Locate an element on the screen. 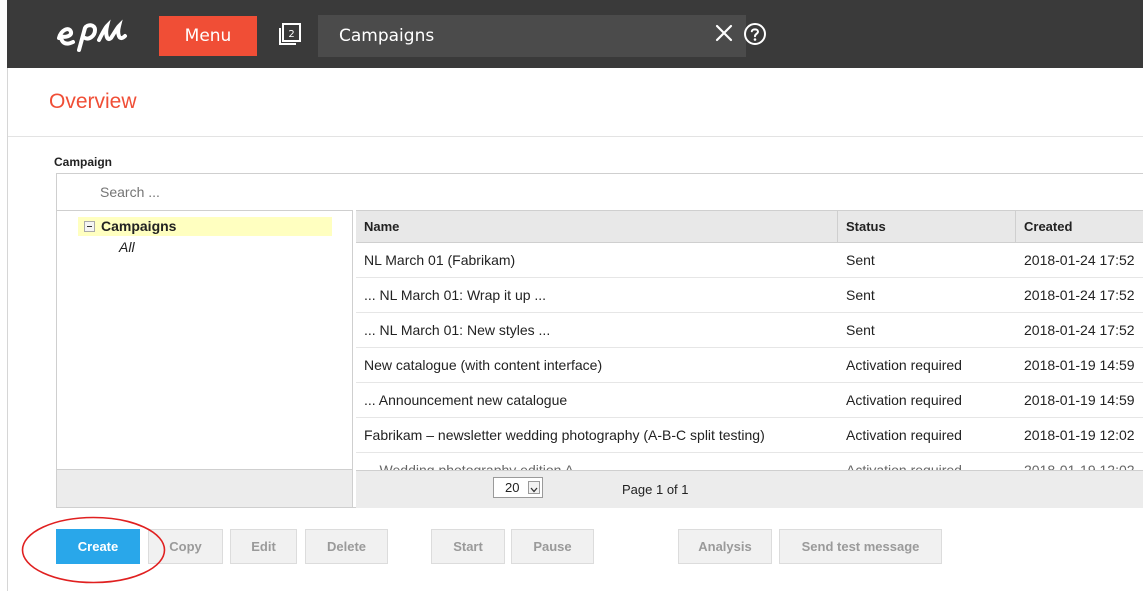 Image resolution: width=1143 pixels, height=591 pixels. views-count: 2 is located at coordinates (291, 34).